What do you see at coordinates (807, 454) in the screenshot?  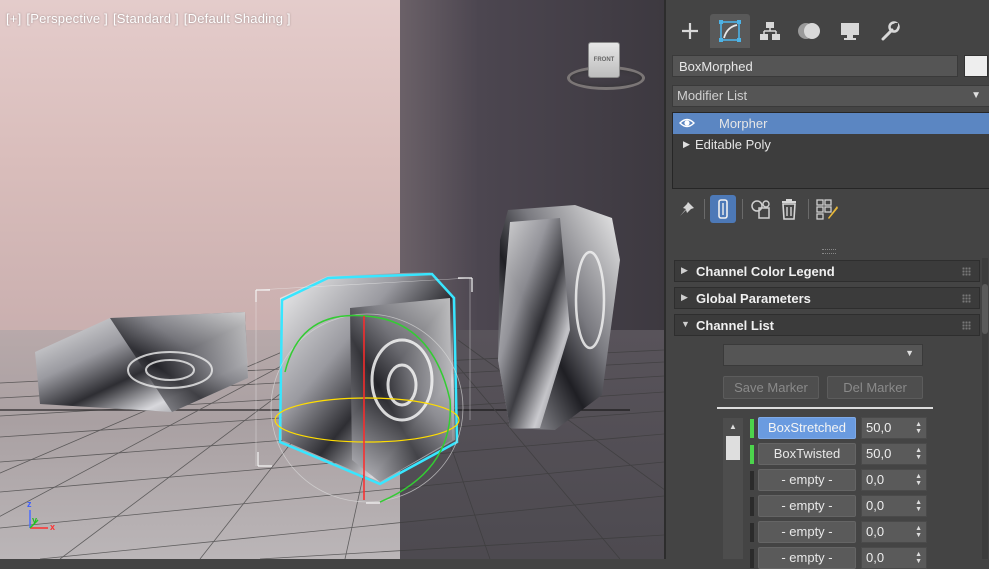 I see `channel-button: BoxTwisted` at bounding box center [807, 454].